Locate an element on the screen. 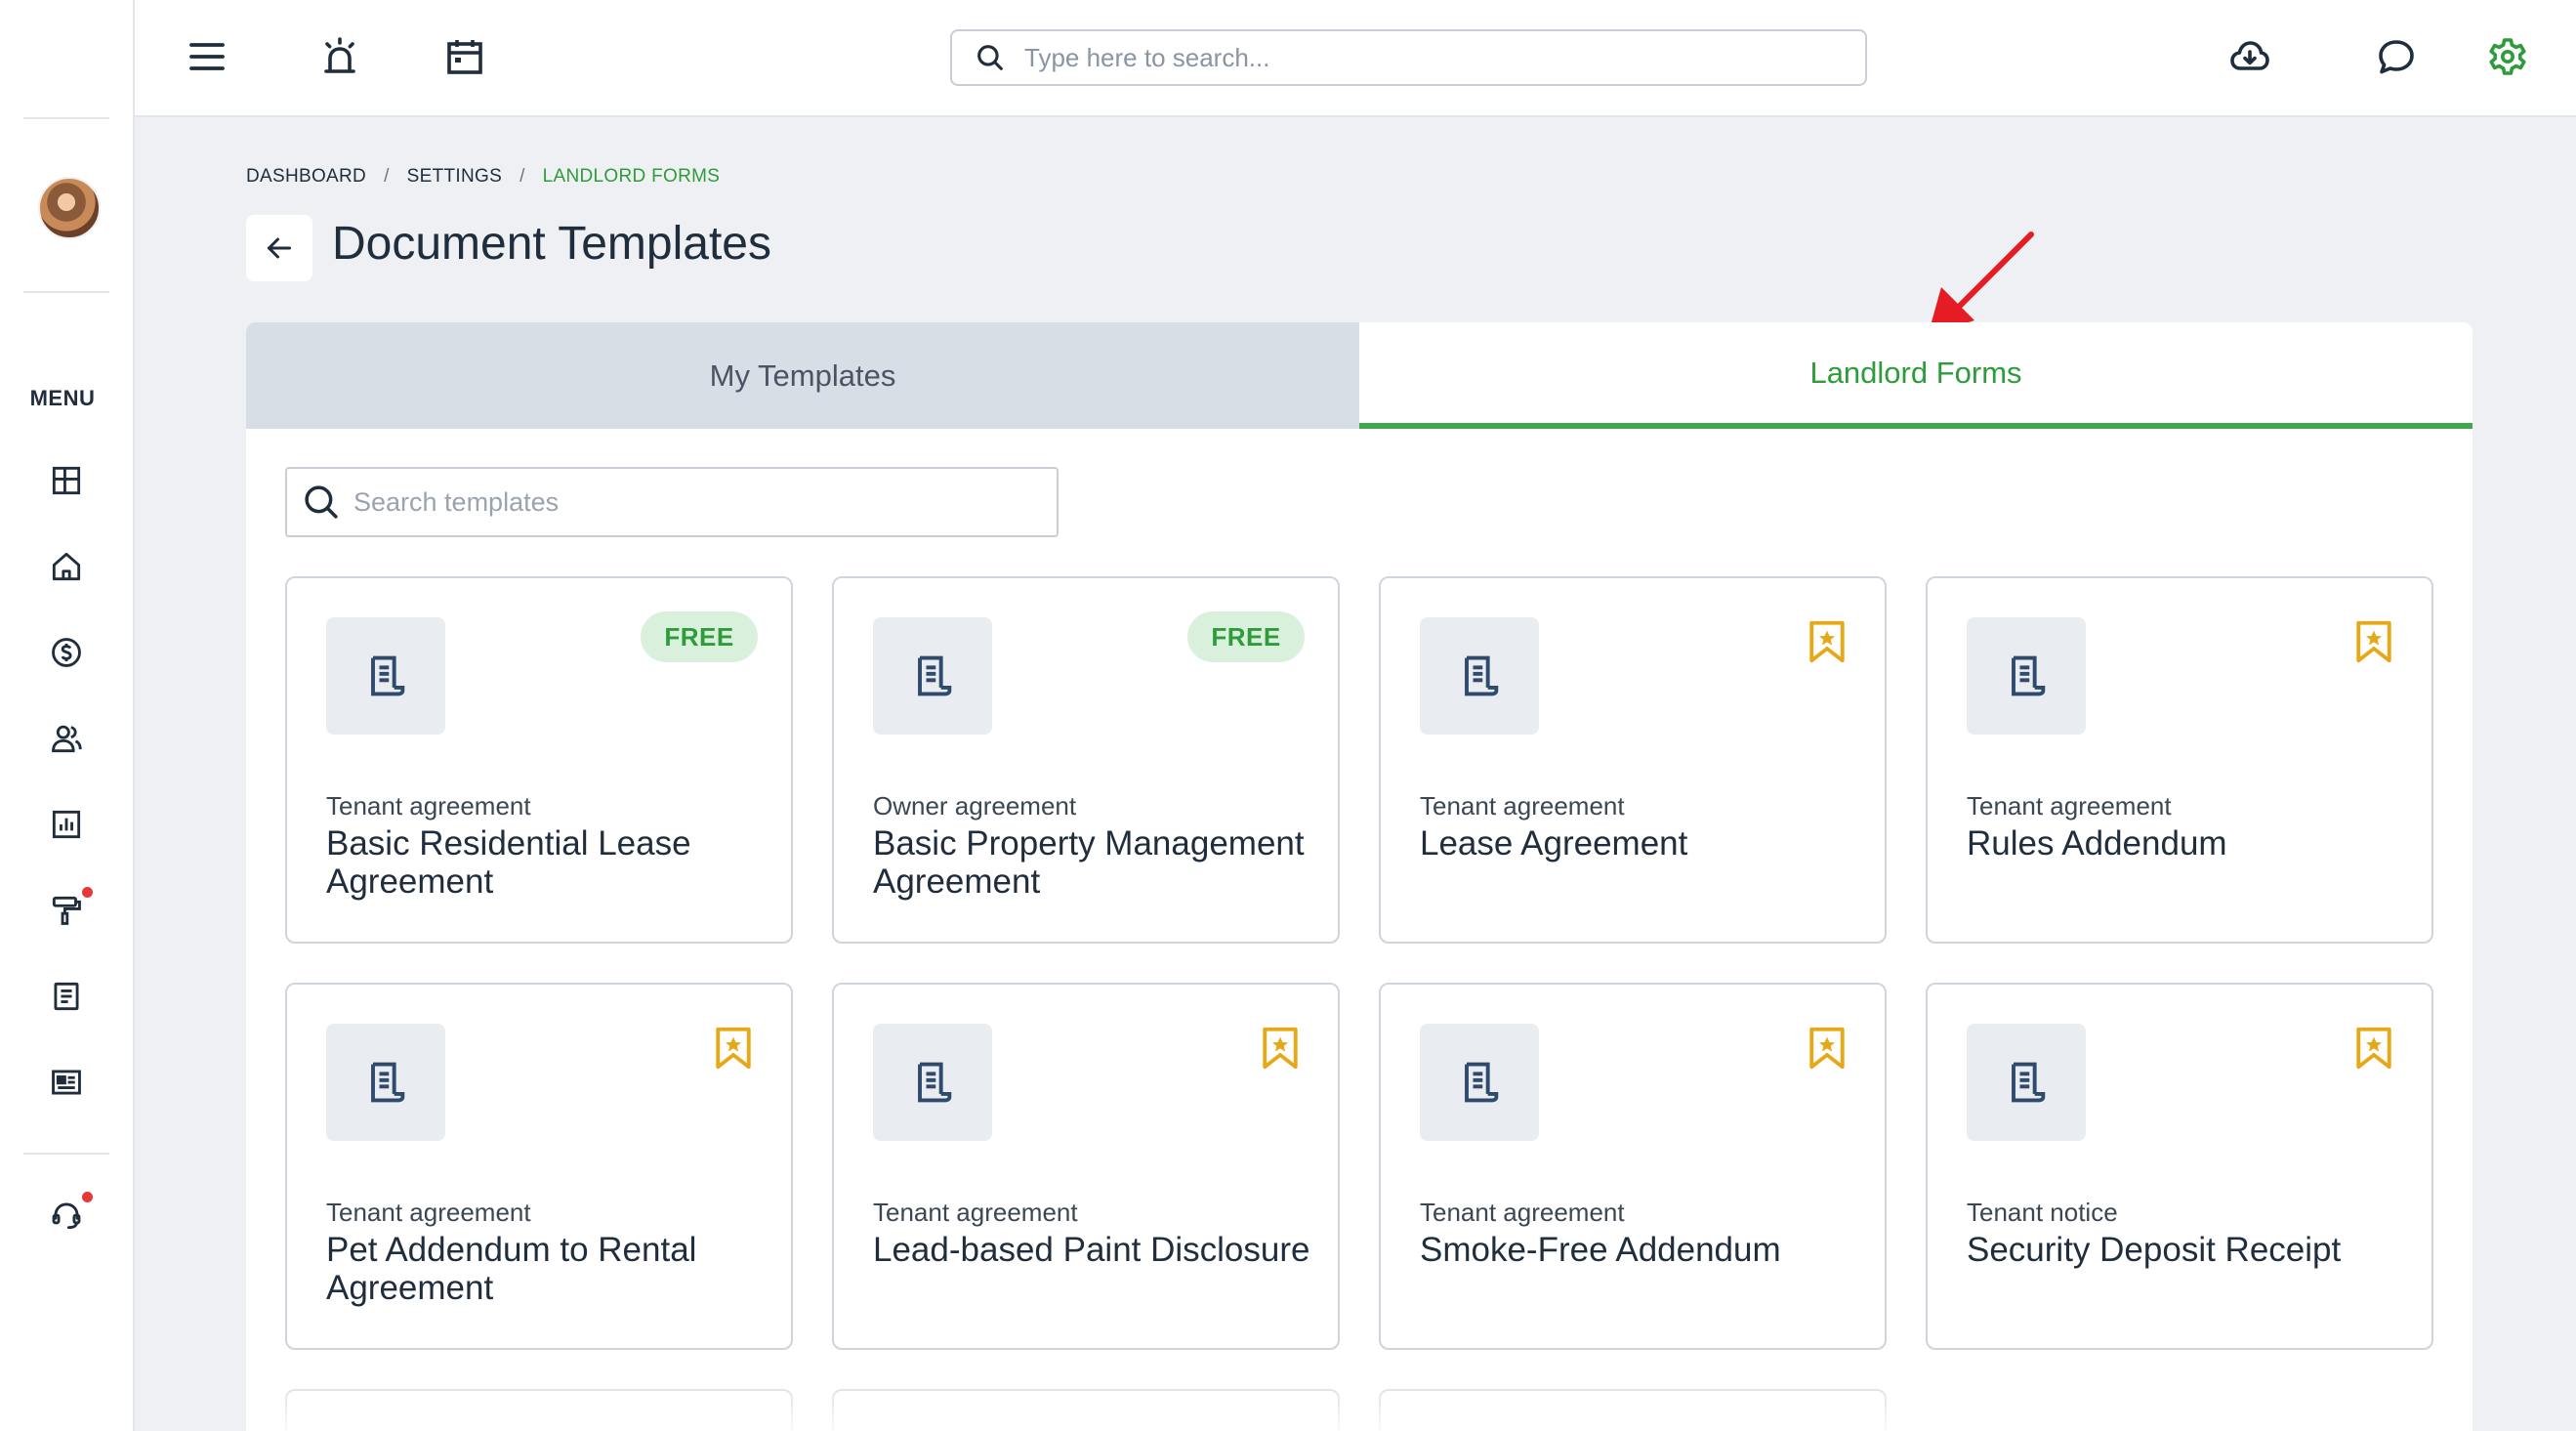 Image resolution: width=2576 pixels, height=1431 pixels. template-title: Smoke-Free Addendum is located at coordinates (1600, 1250).